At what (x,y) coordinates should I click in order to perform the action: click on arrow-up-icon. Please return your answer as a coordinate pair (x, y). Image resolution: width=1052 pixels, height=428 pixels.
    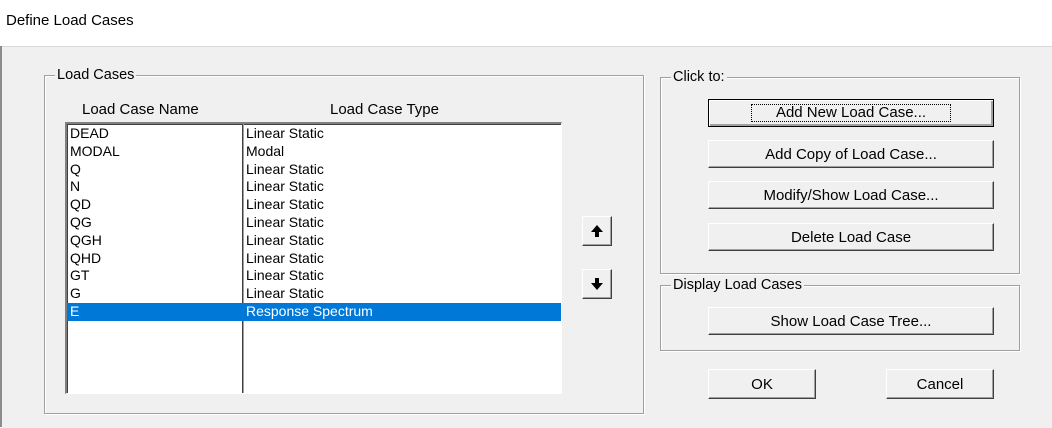
    Looking at the image, I should click on (597, 231).